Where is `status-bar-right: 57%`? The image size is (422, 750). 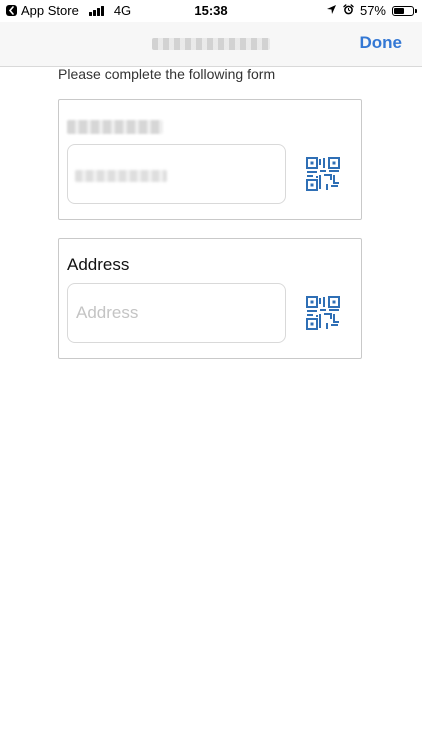
status-bar-right: 57% is located at coordinates (371, 10).